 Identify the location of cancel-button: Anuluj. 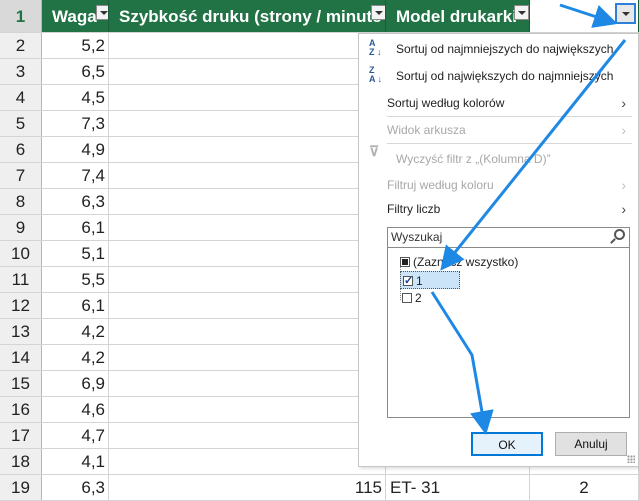
(591, 444).